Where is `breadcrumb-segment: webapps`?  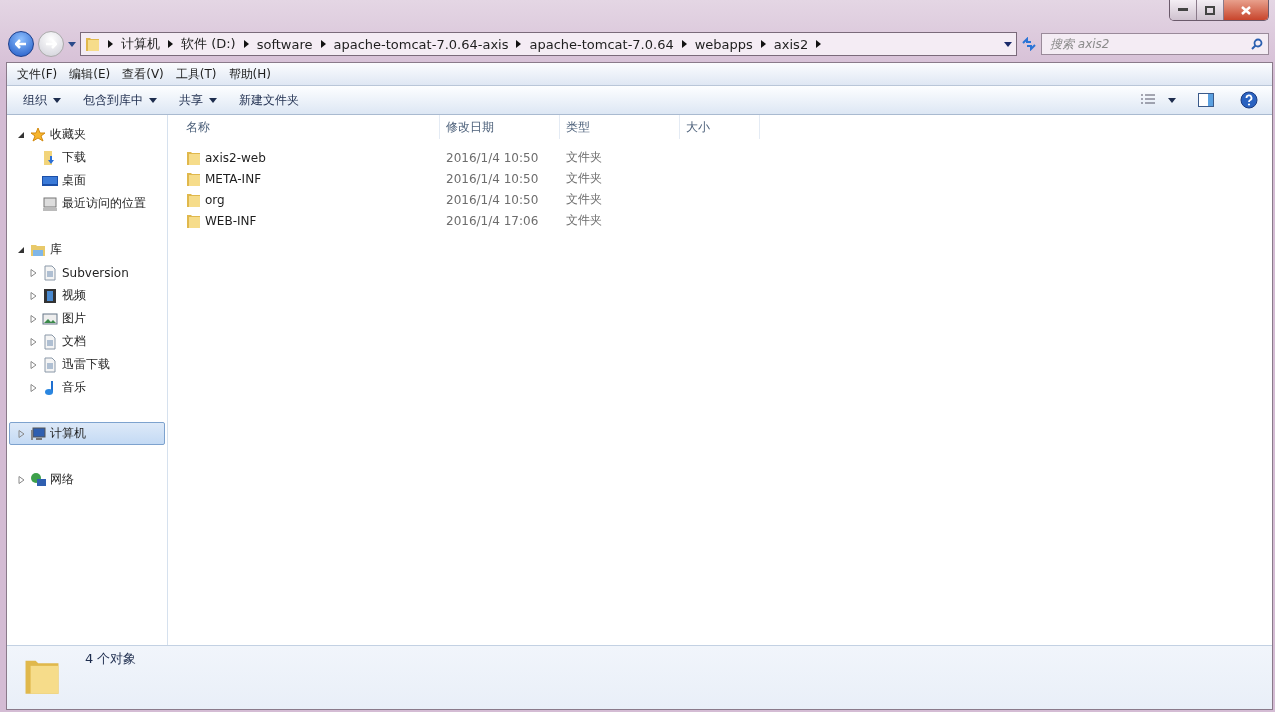 breadcrumb-segment: webapps is located at coordinates (723, 44).